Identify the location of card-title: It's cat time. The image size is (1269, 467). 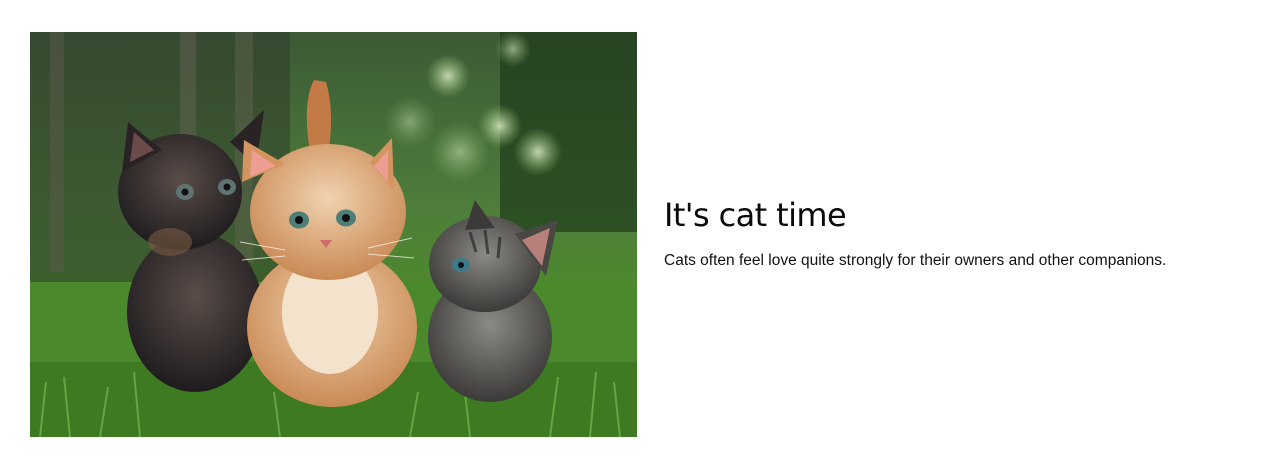
(755, 214).